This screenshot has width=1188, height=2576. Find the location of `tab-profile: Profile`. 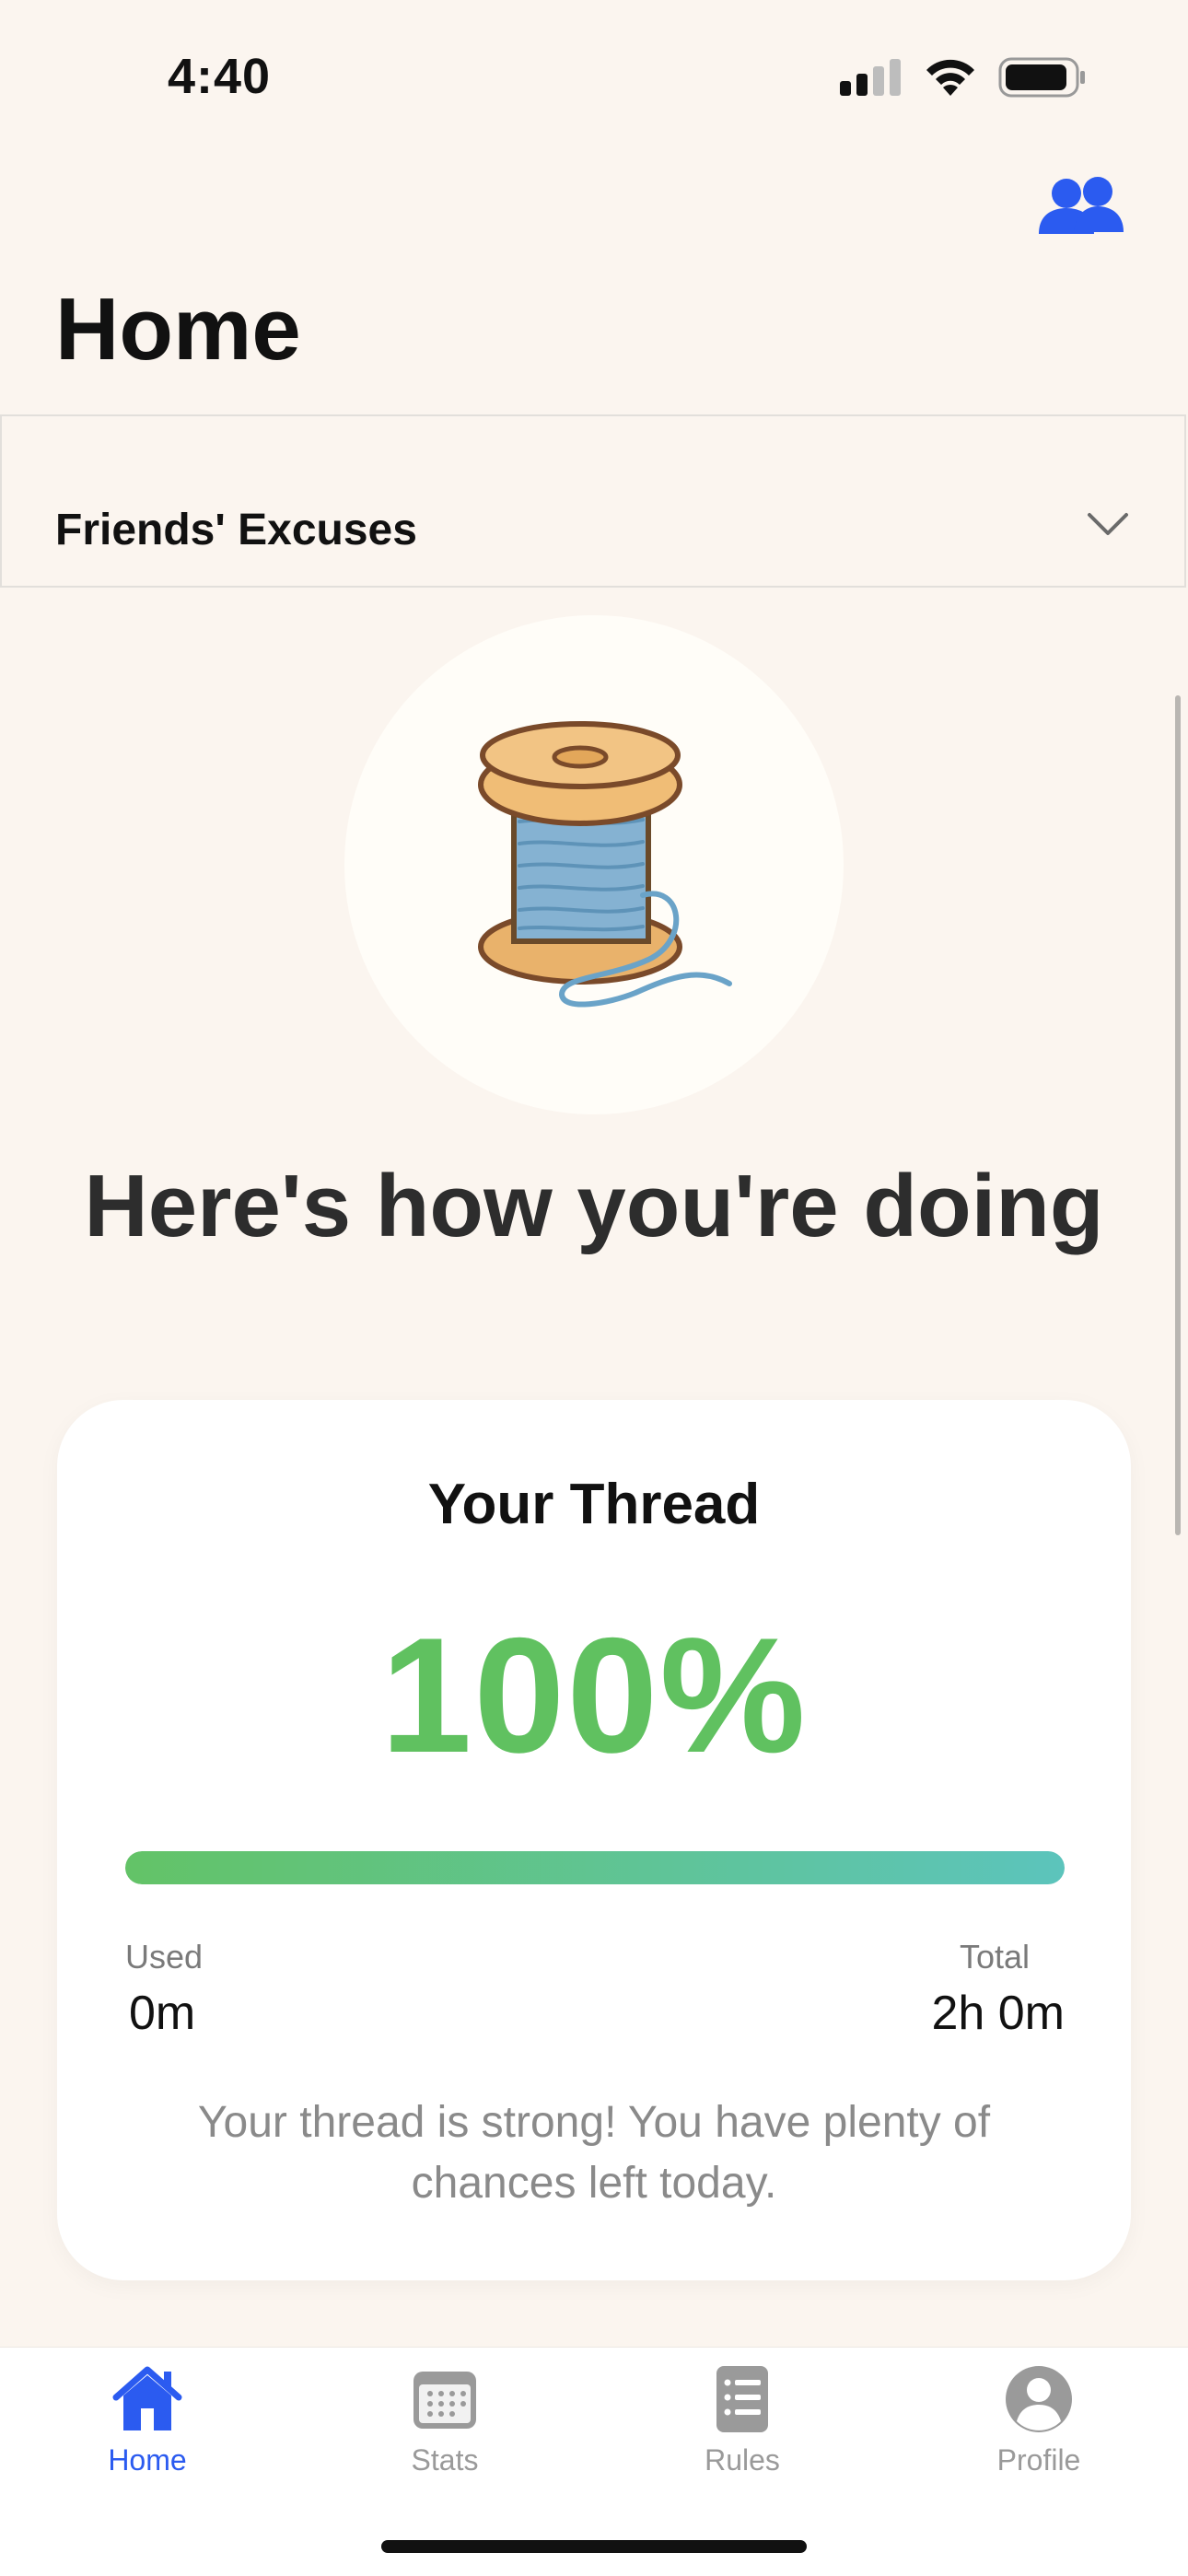

tab-profile: Profile is located at coordinates (1039, 2431).